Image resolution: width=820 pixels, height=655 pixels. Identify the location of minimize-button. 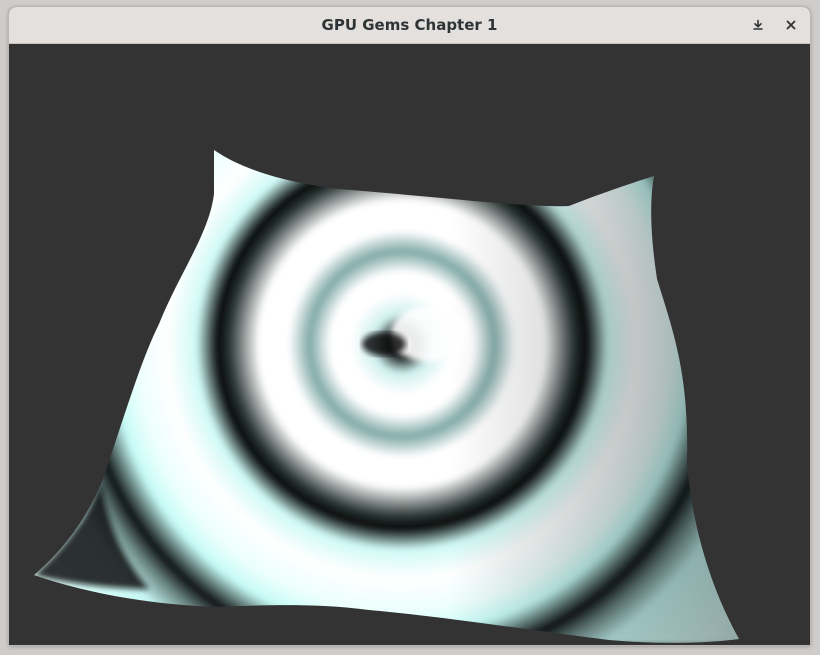
(758, 25).